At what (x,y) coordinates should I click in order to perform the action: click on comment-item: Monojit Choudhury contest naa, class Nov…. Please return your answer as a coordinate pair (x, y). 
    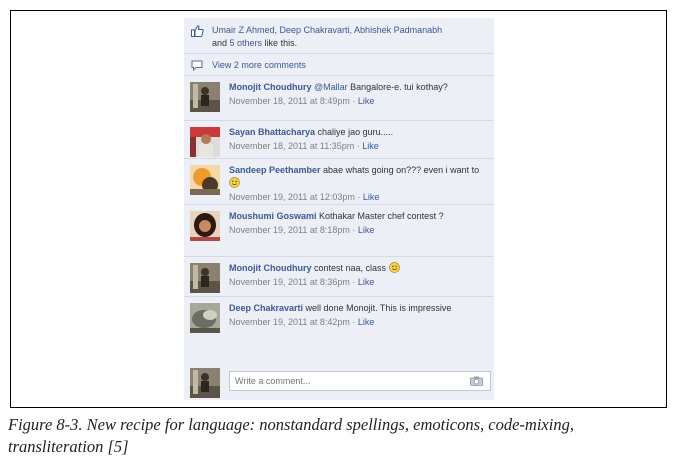
    Looking at the image, I should click on (339, 277).